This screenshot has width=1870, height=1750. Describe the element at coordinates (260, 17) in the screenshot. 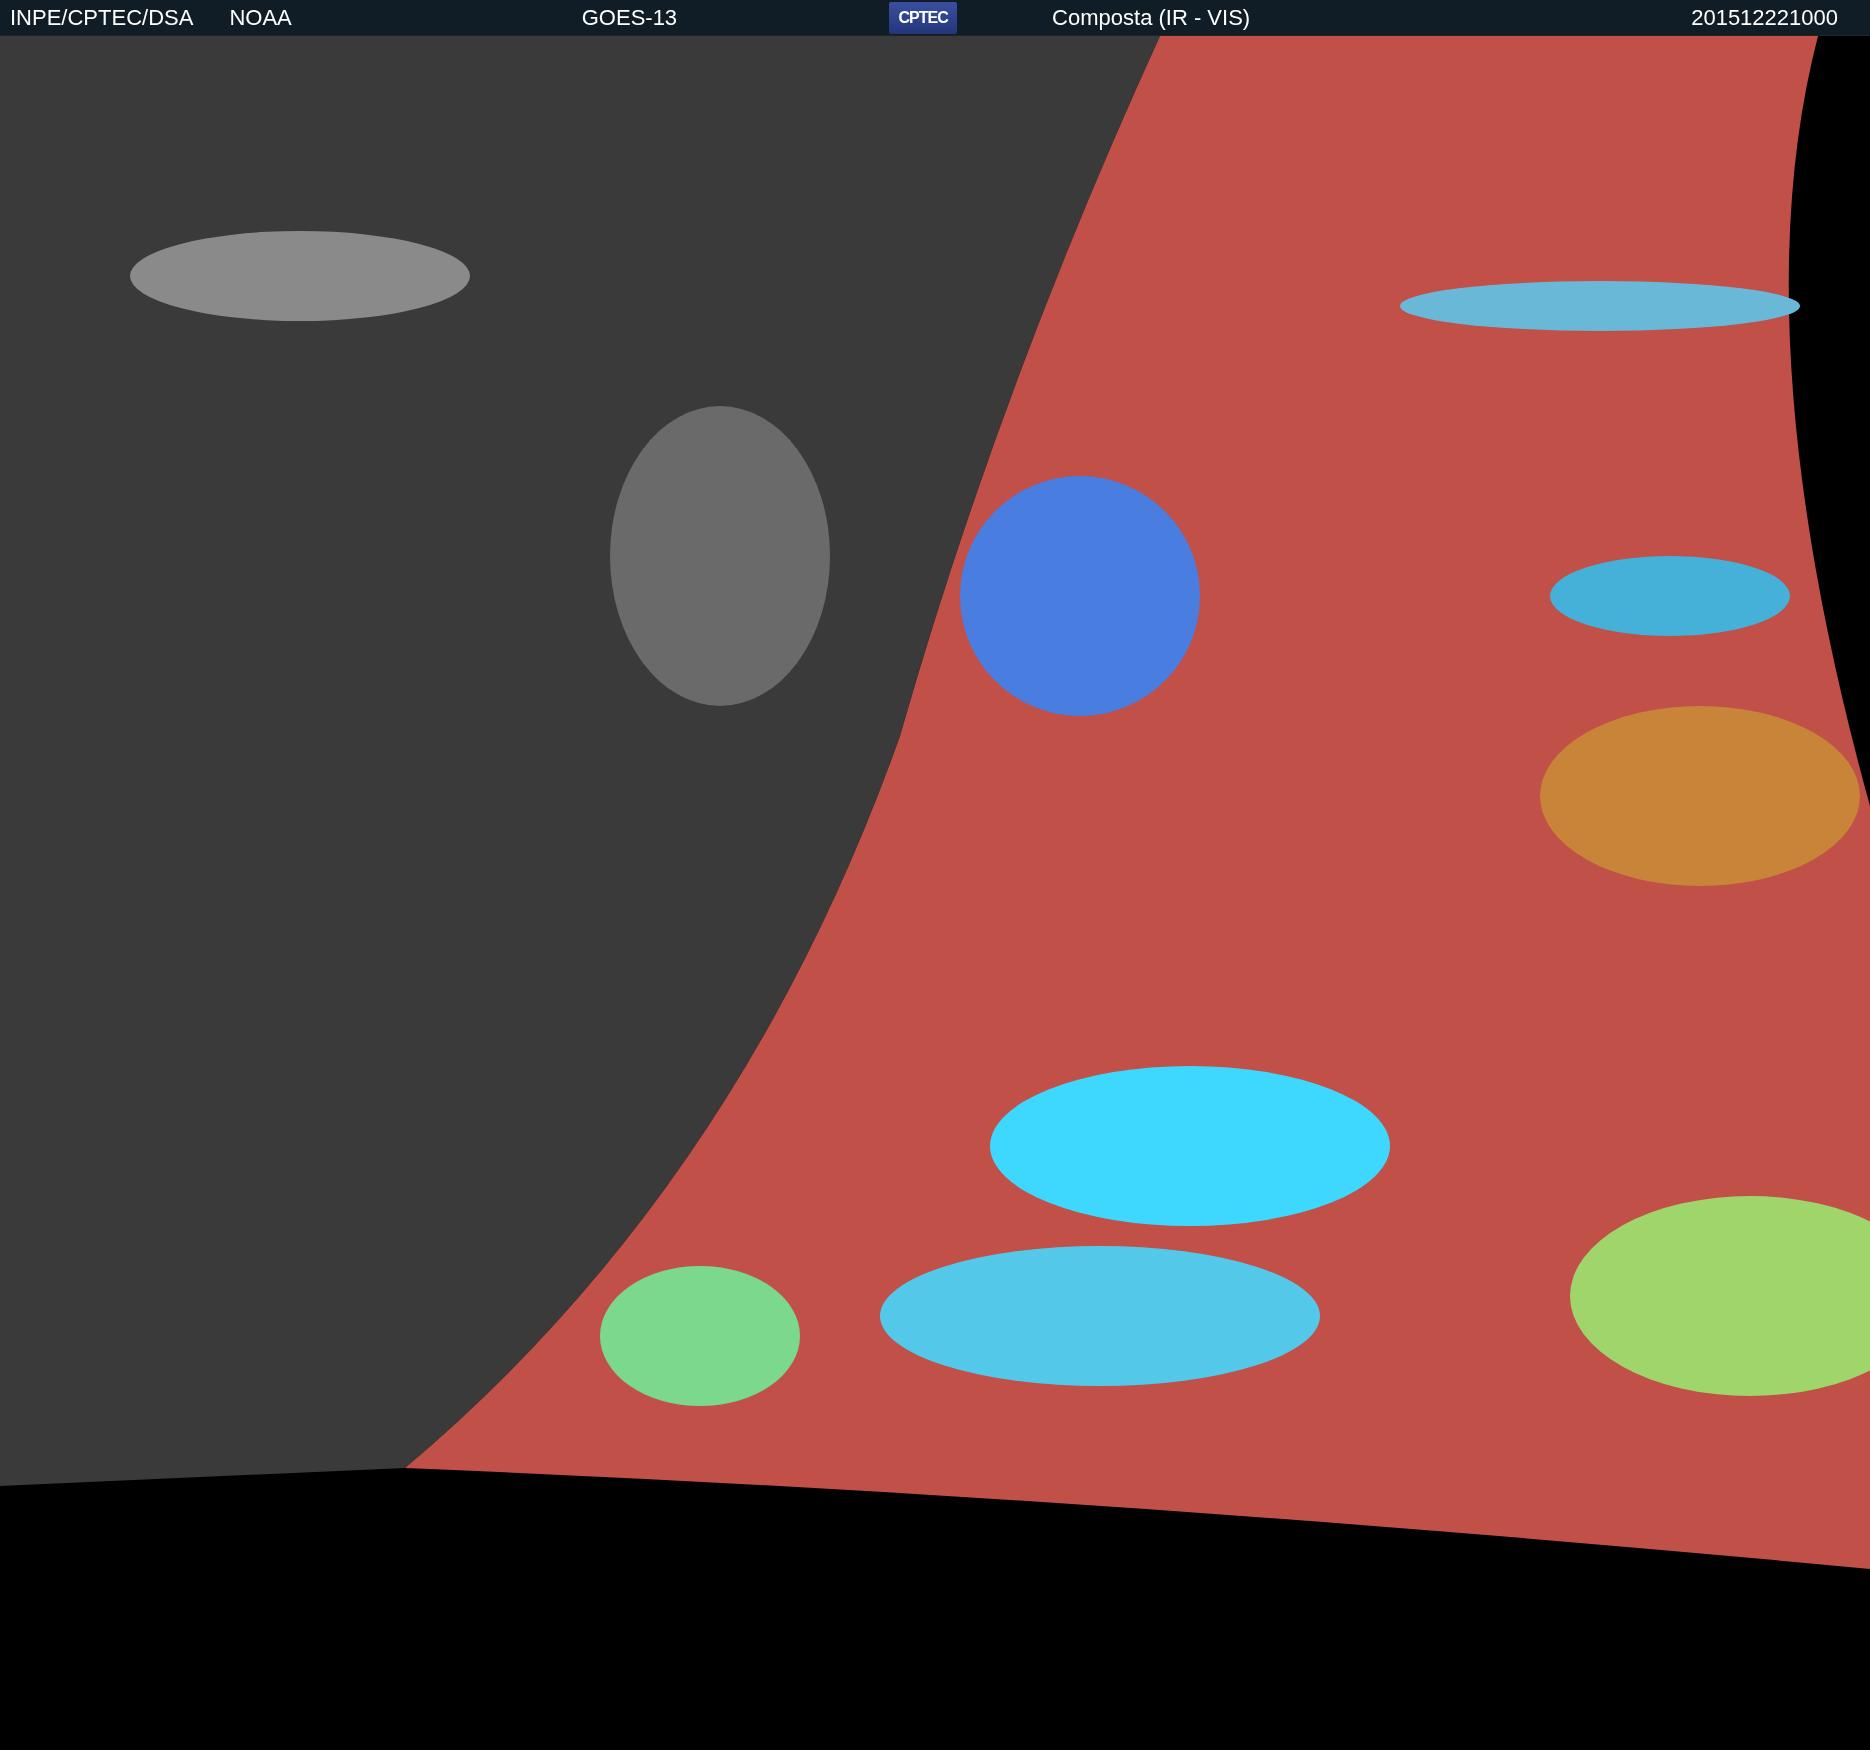

I see `credit-text: NOAA` at that location.